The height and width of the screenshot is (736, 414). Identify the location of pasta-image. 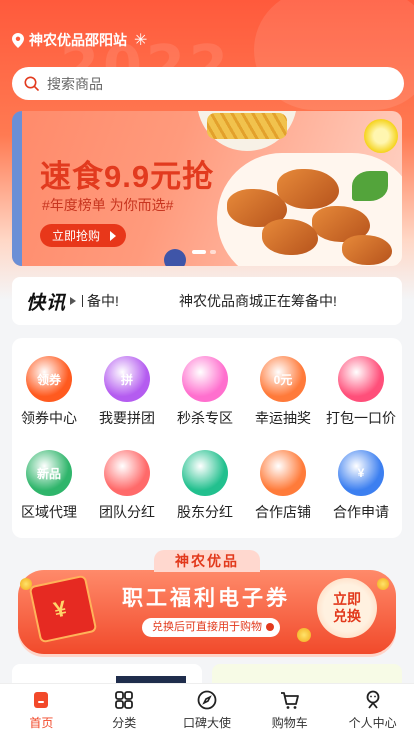
(247, 126).